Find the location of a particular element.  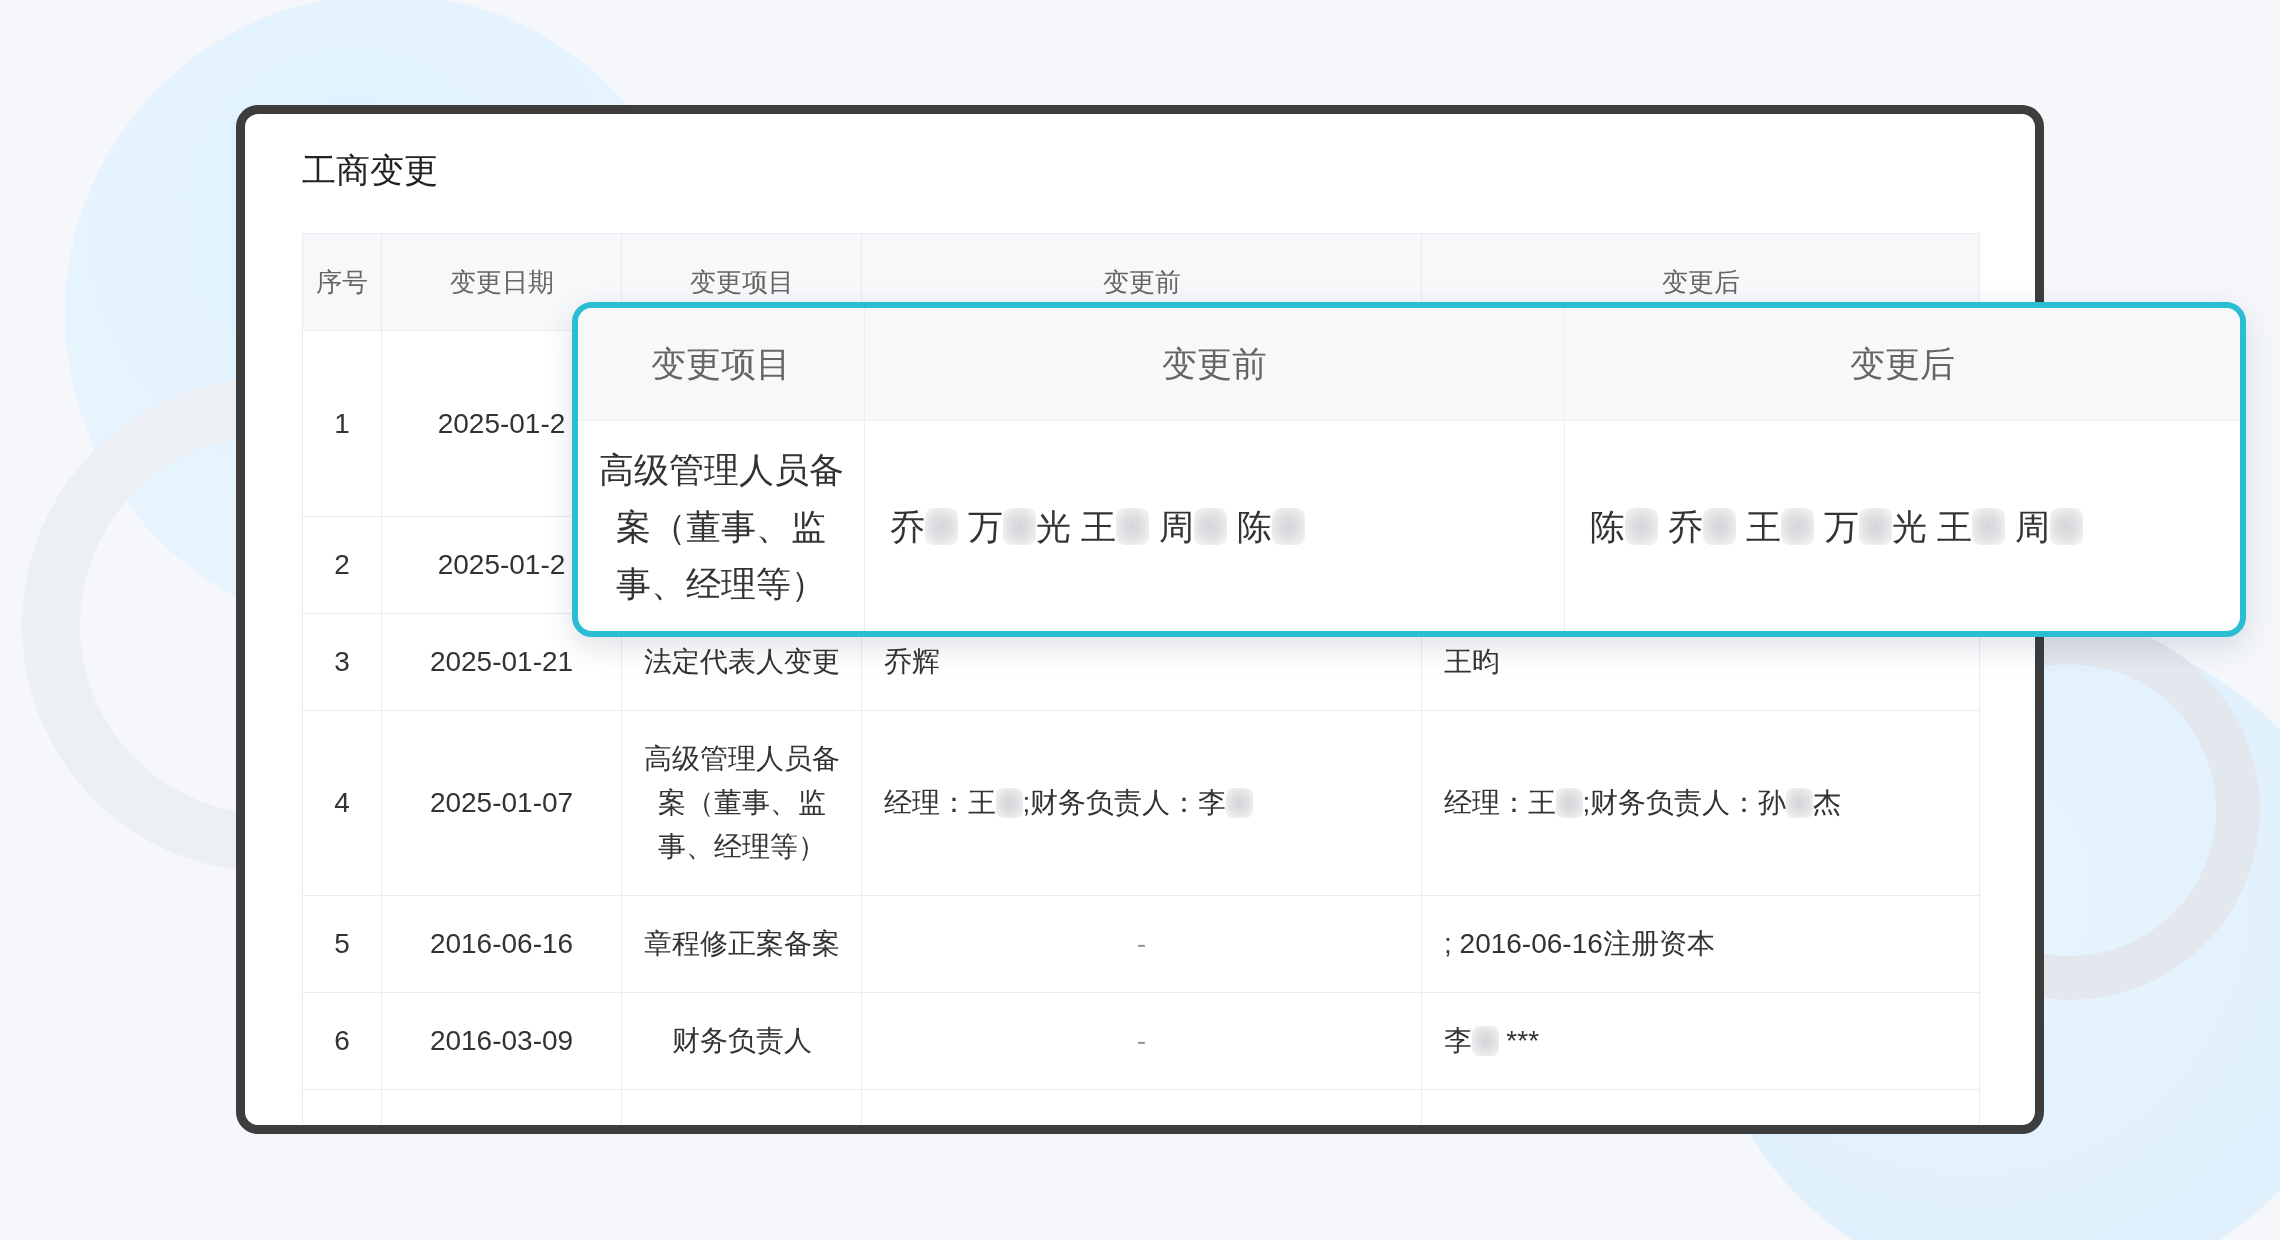

cell-text: 乔辉 is located at coordinates (912, 662).